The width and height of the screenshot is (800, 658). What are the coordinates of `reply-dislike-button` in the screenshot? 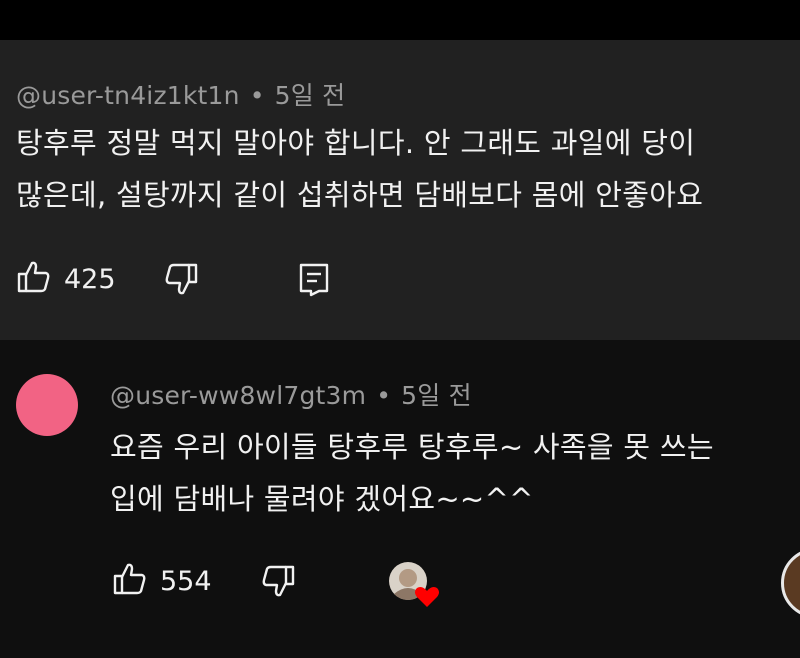 It's located at (278, 583).